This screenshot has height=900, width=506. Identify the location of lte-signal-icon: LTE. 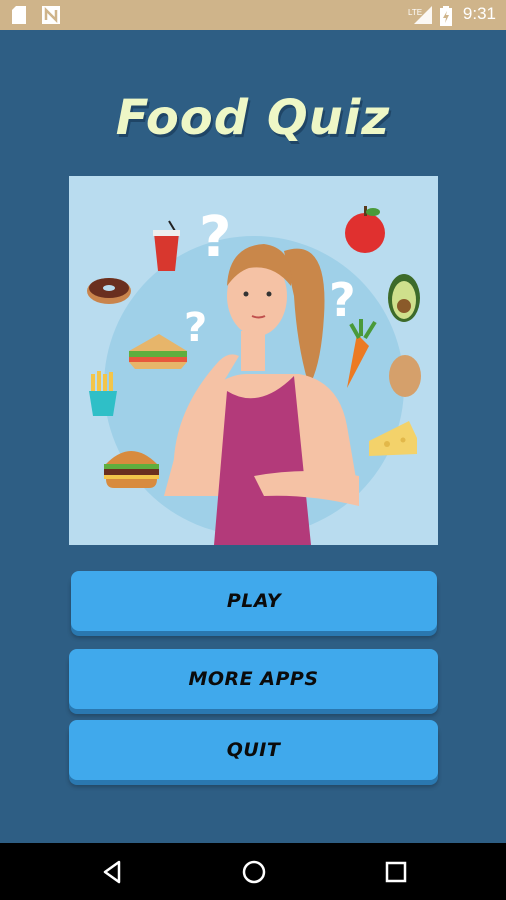
(420, 15).